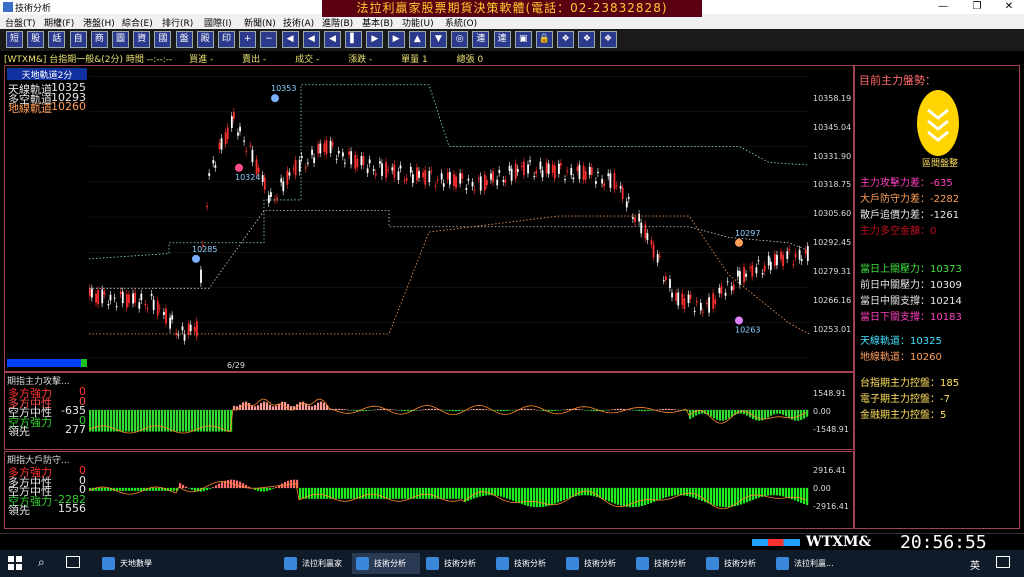 Image resolution: width=1024 pixels, height=577 pixels. Describe the element at coordinates (226, 39) in the screenshot. I see `toolbar-button-10: 印` at that location.